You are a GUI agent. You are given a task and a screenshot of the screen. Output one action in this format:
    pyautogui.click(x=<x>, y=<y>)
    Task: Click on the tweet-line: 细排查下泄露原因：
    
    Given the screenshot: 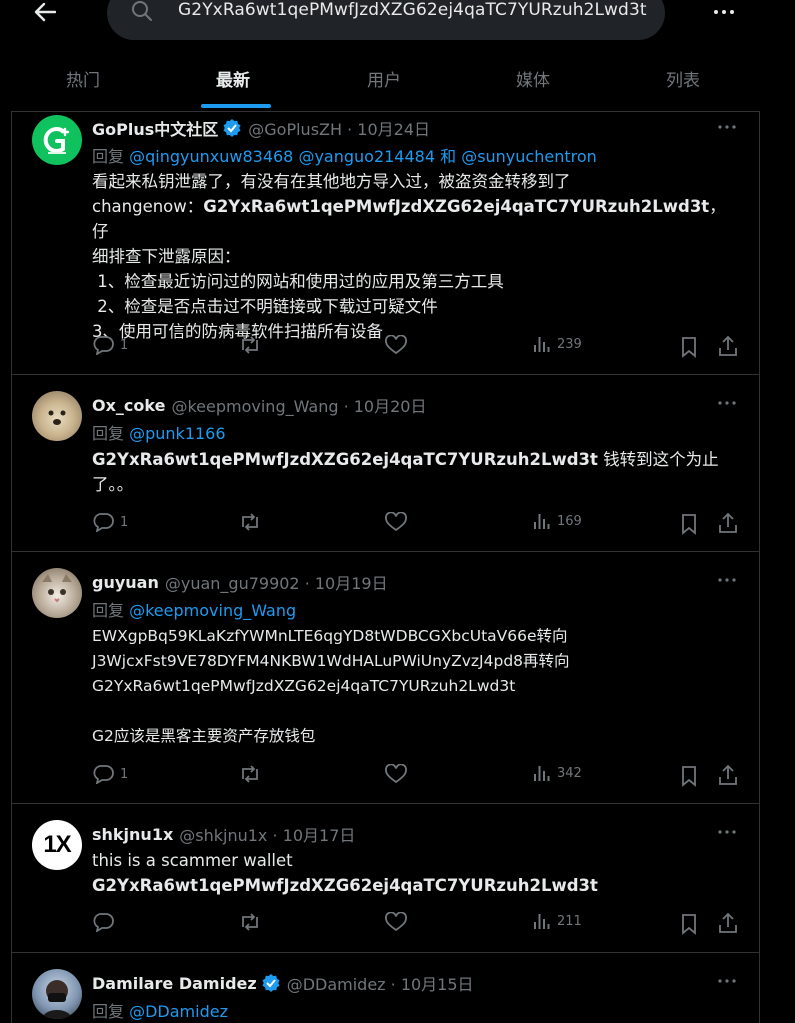 What is the action you would take?
    pyautogui.click(x=166, y=256)
    